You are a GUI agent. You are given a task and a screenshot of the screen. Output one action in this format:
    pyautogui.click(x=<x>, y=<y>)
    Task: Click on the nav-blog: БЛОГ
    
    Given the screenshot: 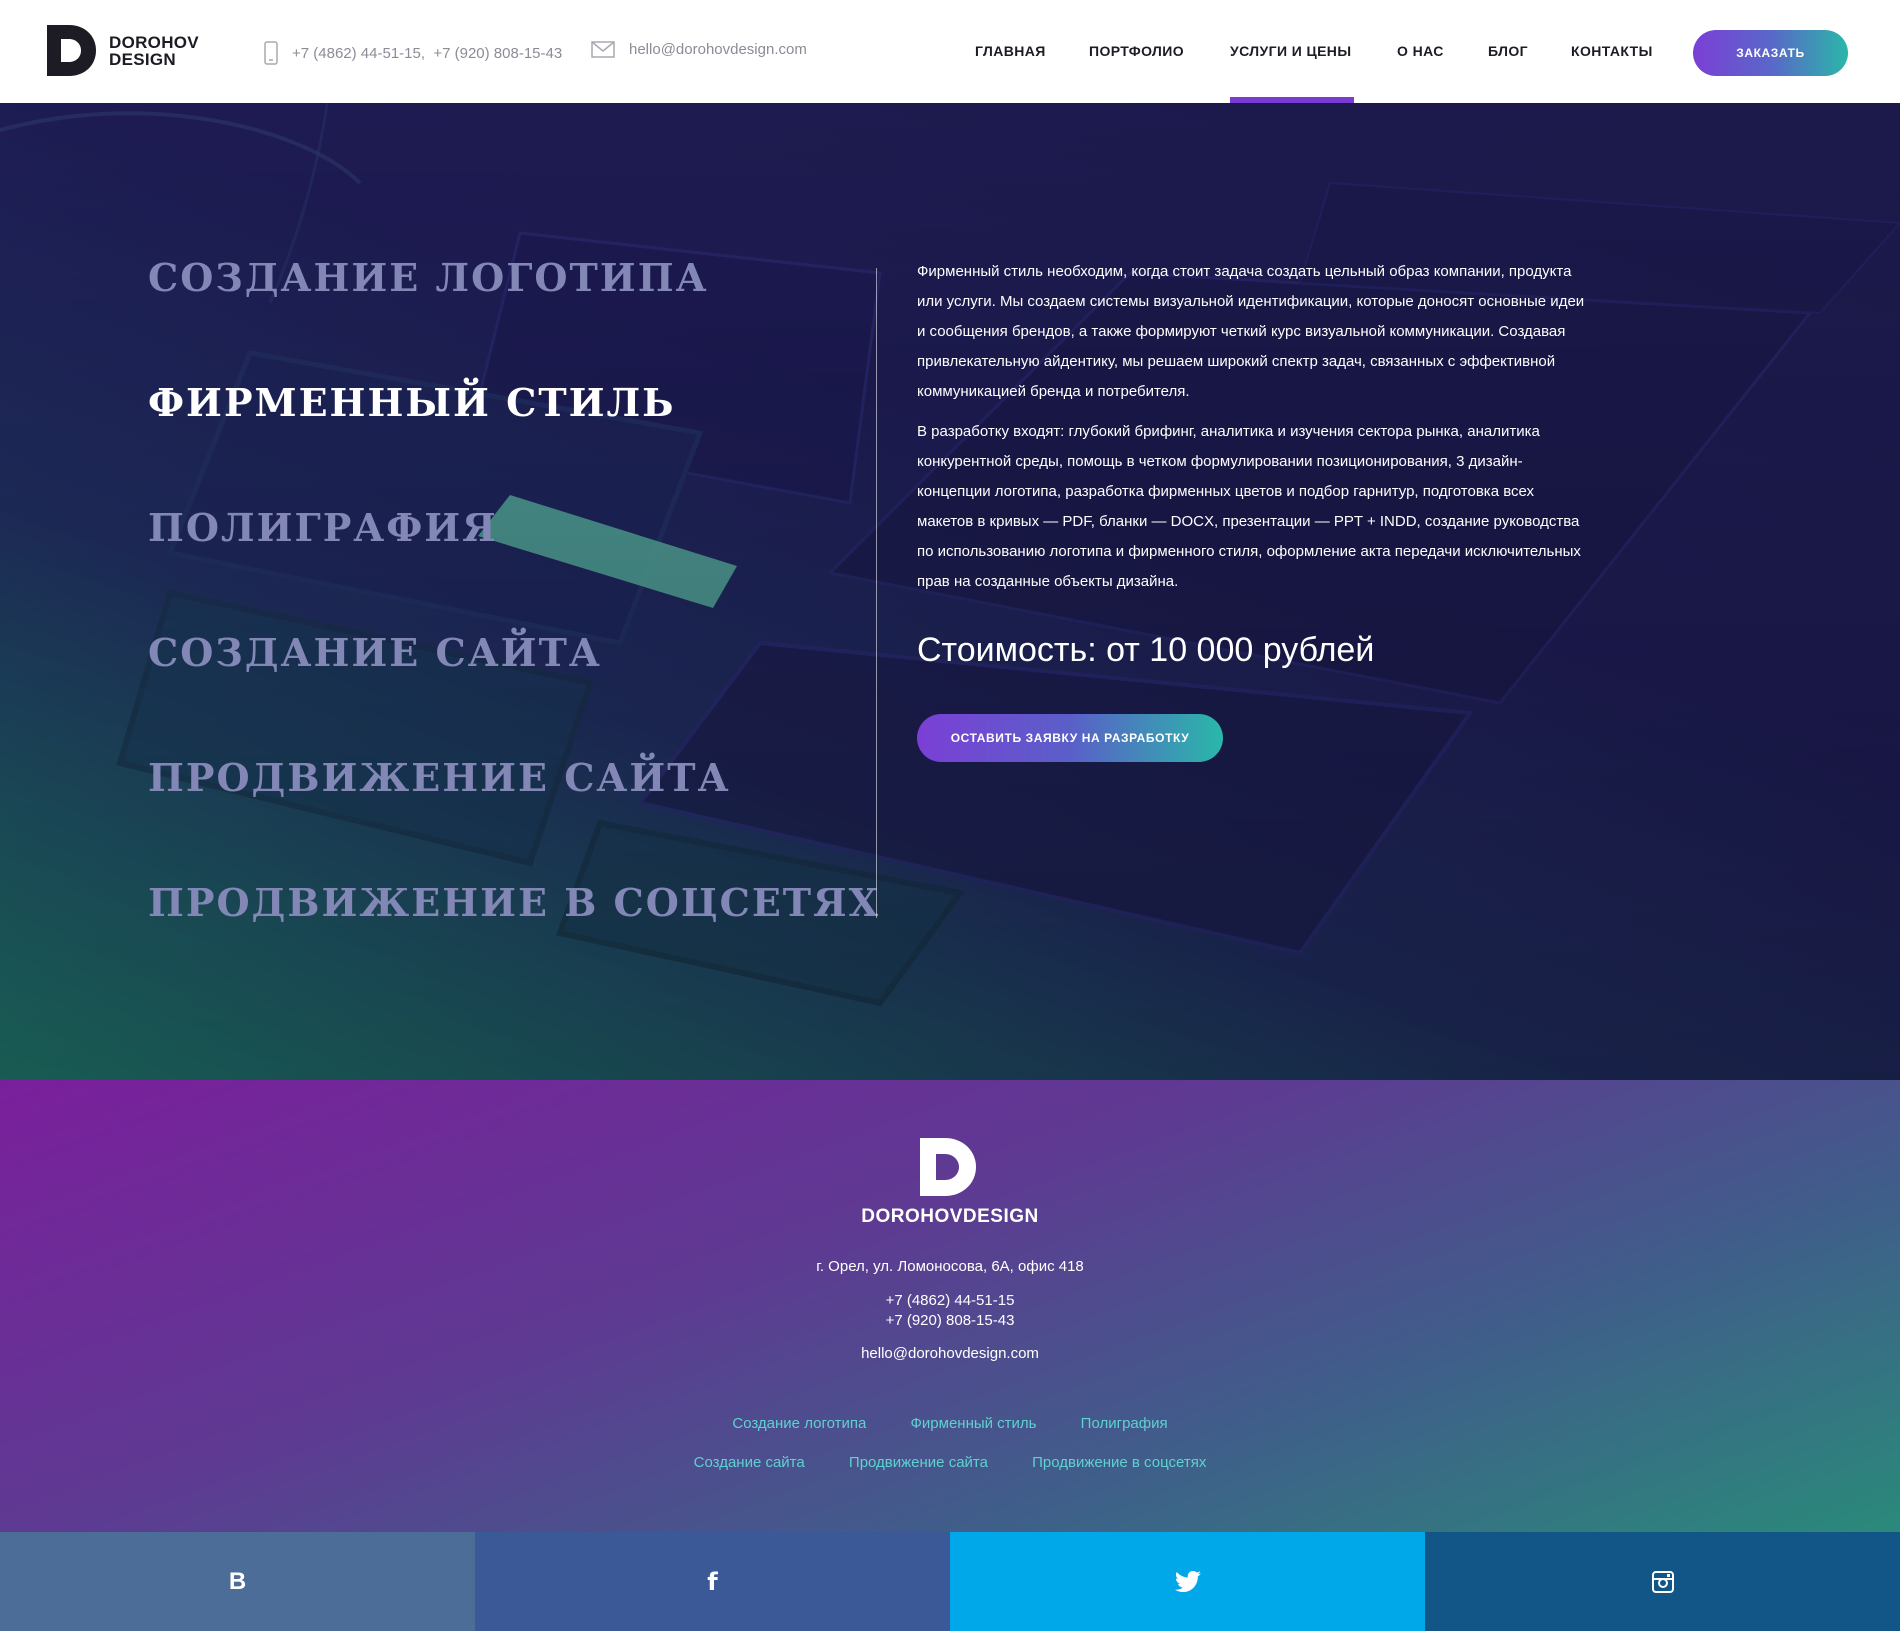 What is the action you would take?
    pyautogui.click(x=1508, y=51)
    